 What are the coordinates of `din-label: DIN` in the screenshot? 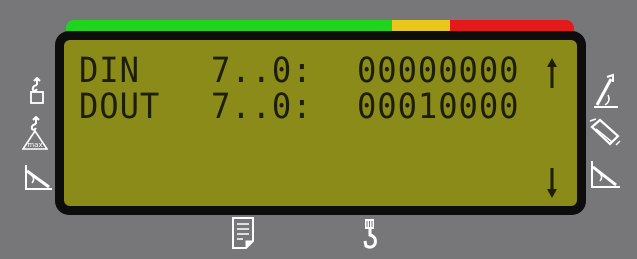 It's located at (109, 71).